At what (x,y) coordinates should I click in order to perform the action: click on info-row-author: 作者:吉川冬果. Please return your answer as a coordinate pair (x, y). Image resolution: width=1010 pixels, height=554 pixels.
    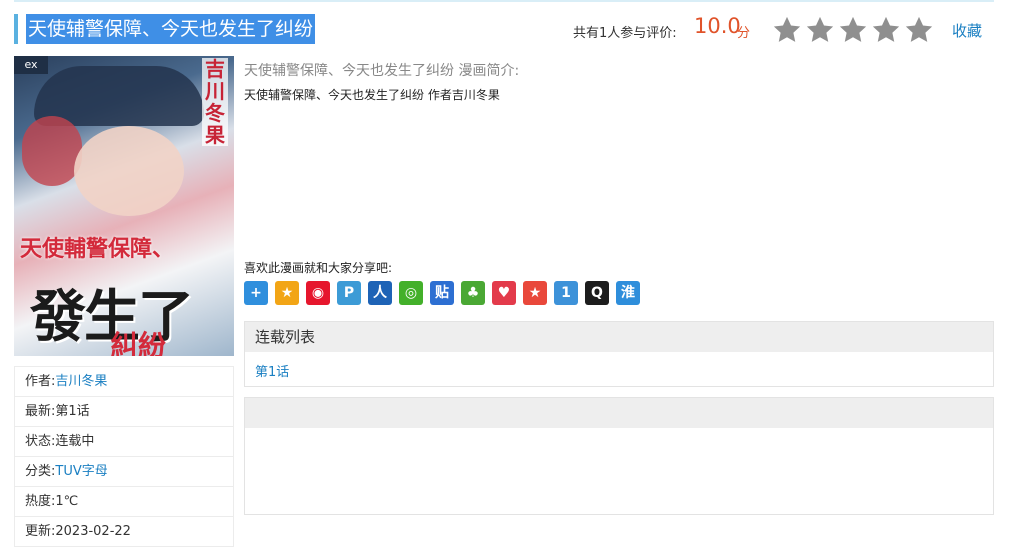
    Looking at the image, I should click on (124, 381).